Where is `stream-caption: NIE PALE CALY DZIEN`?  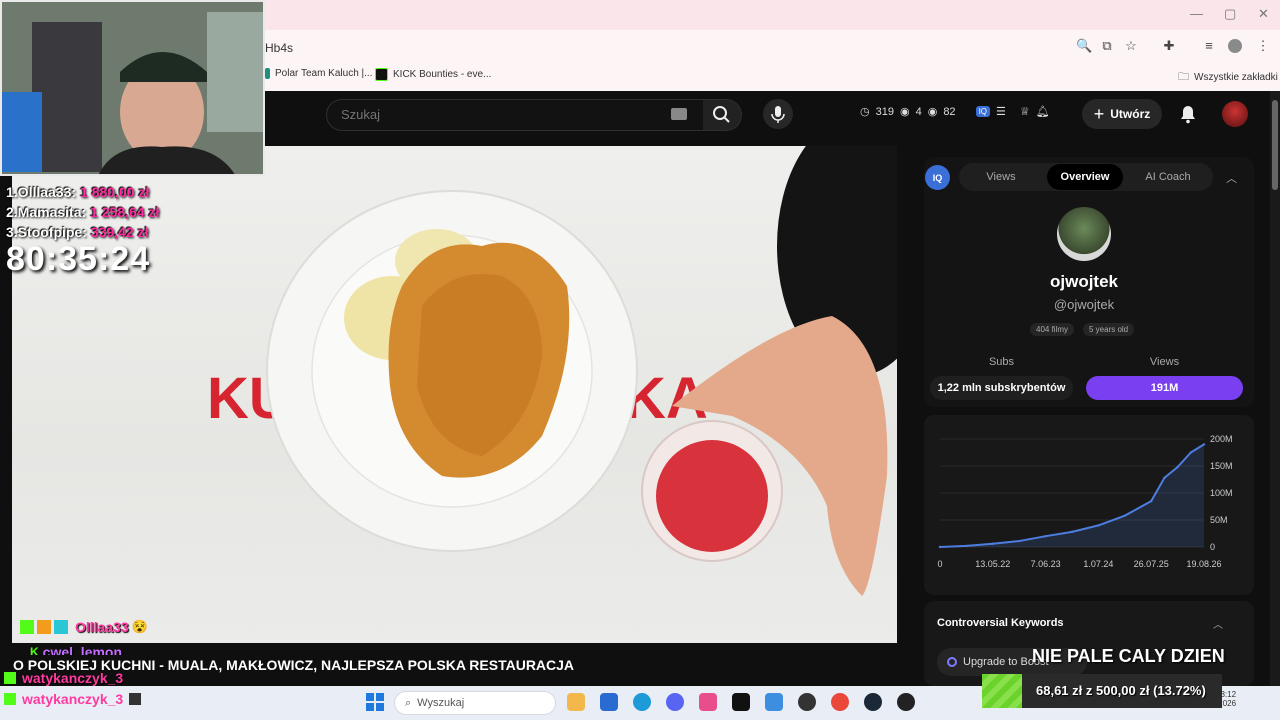 stream-caption: NIE PALE CALY DZIEN is located at coordinates (1128, 656).